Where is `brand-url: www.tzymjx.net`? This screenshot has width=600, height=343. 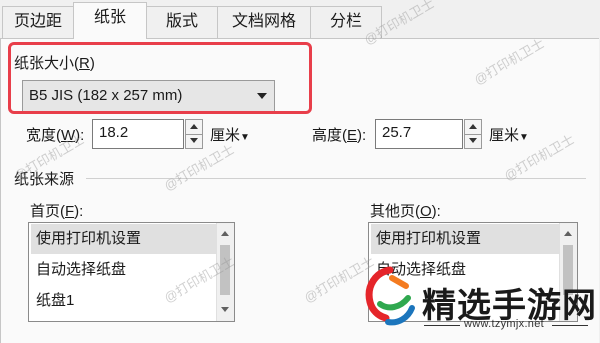
brand-url: www.tzymjx.net is located at coordinates (504, 324).